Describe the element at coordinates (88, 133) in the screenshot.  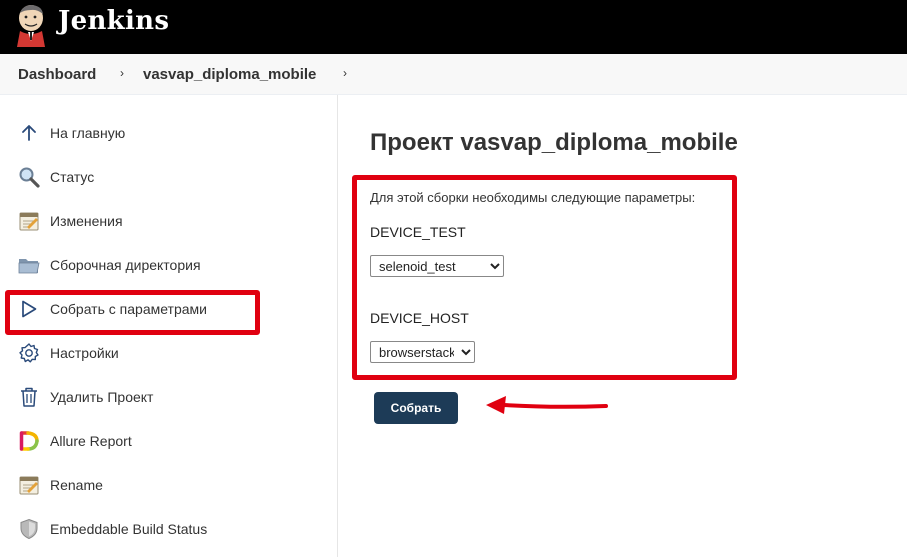
I see `sidebar-item-label: На главную` at that location.